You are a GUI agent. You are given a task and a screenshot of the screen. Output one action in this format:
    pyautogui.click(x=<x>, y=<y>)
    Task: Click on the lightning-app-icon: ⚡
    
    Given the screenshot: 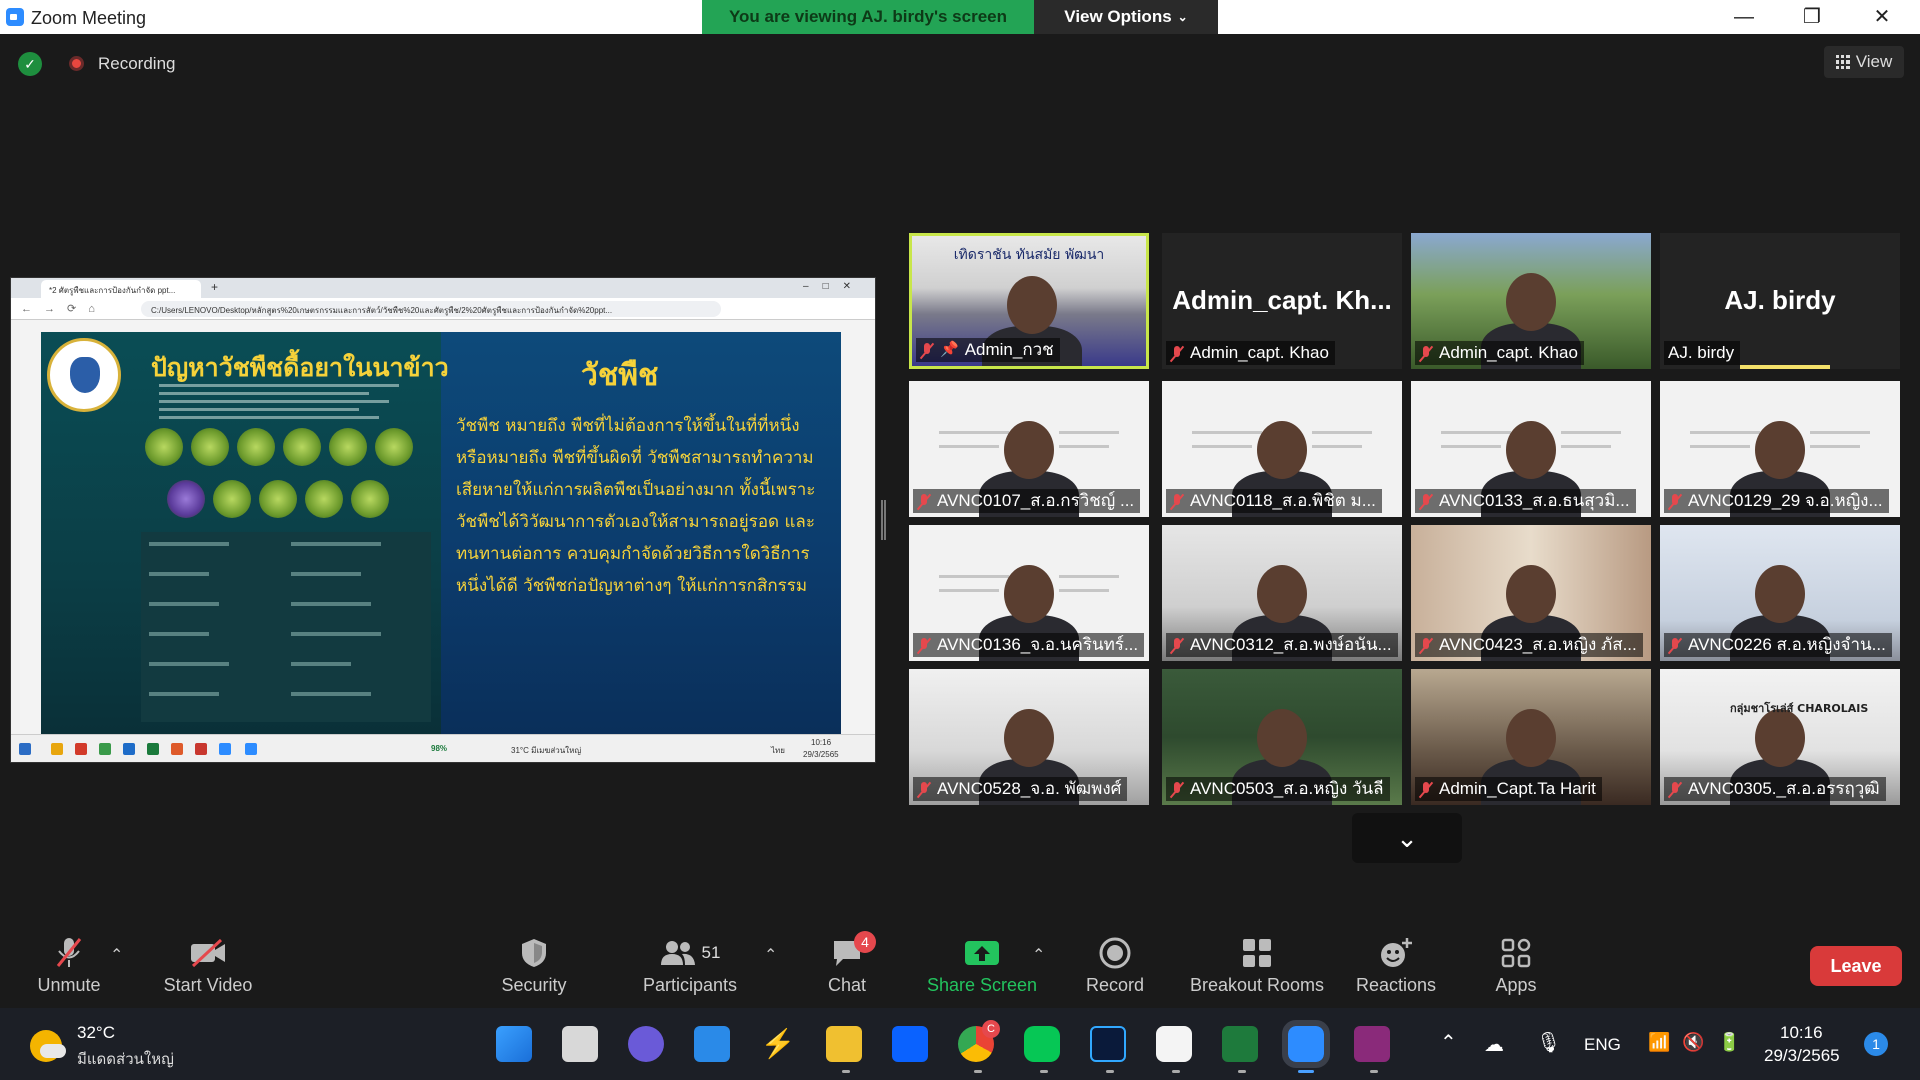 What is the action you would take?
    pyautogui.click(x=778, y=1044)
    